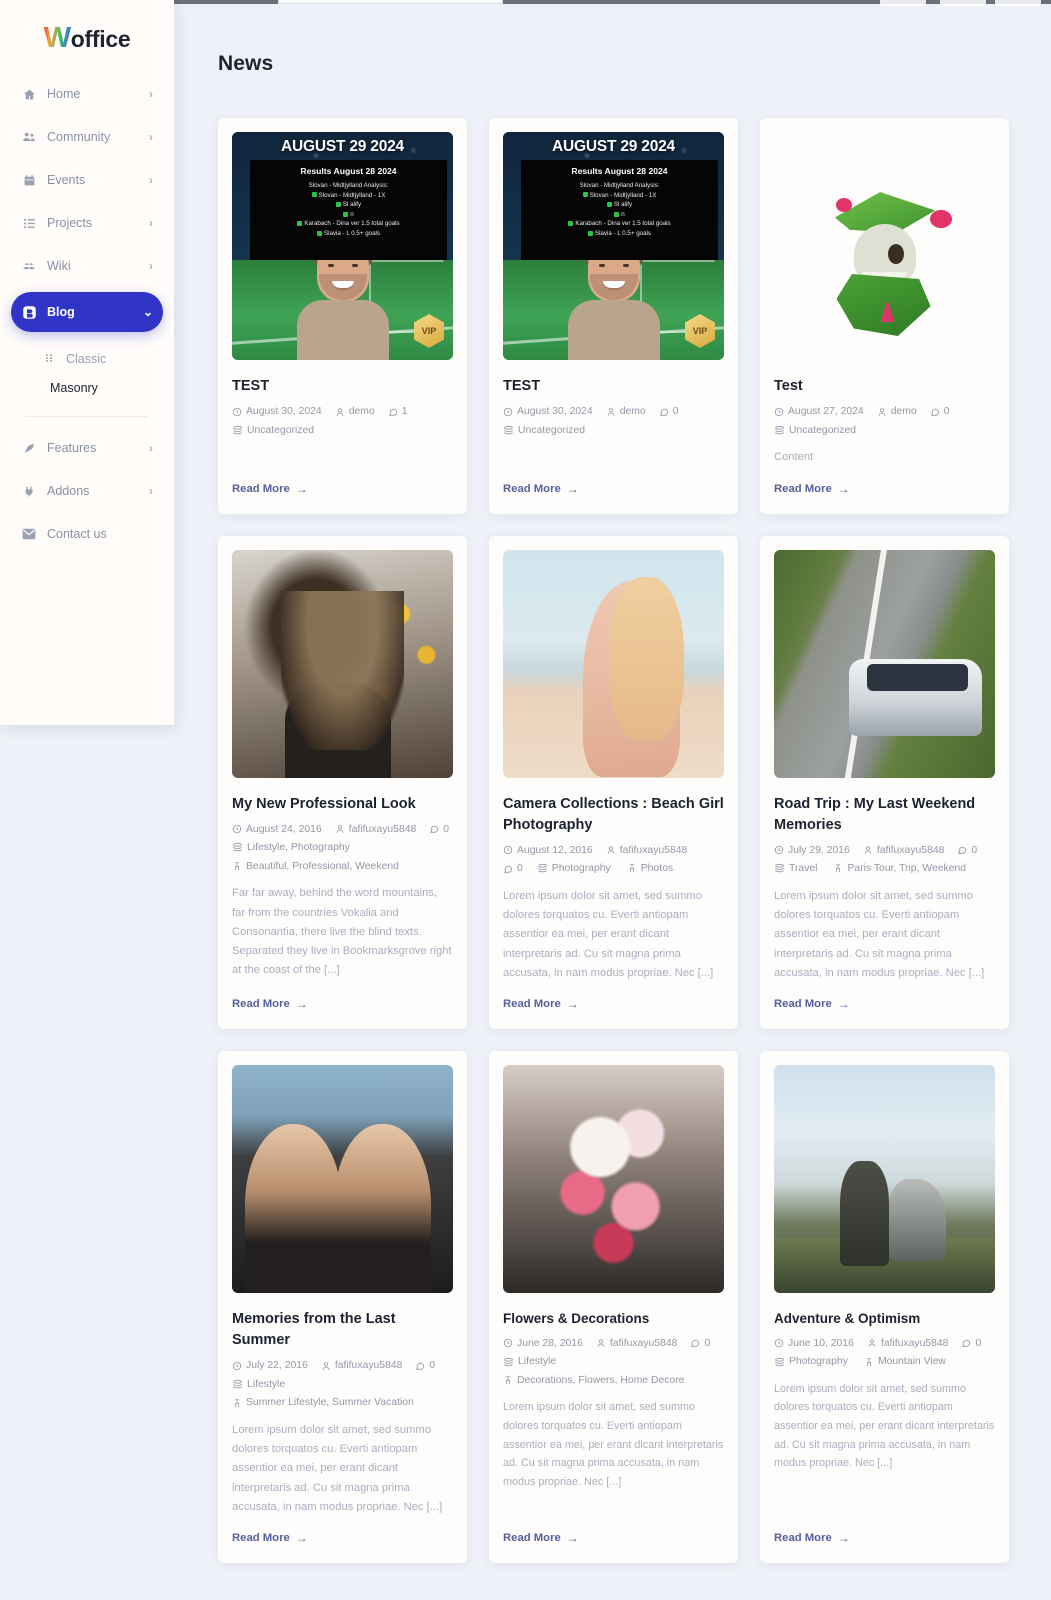 This screenshot has width=1051, height=1600. Describe the element at coordinates (57, 38) in the screenshot. I see `brand-initial: W` at that location.